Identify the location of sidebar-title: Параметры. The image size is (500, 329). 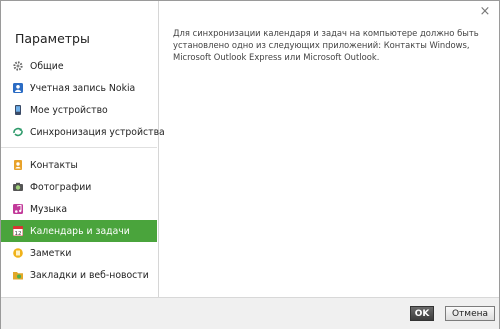
(52, 38).